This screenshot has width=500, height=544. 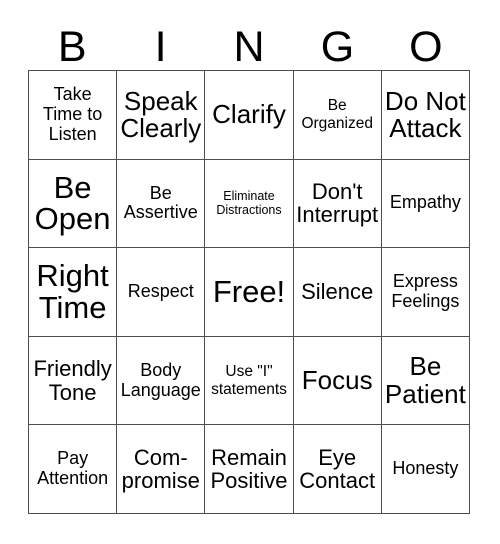 I want to click on bingo-free-space: Free!, so click(x=249, y=292).